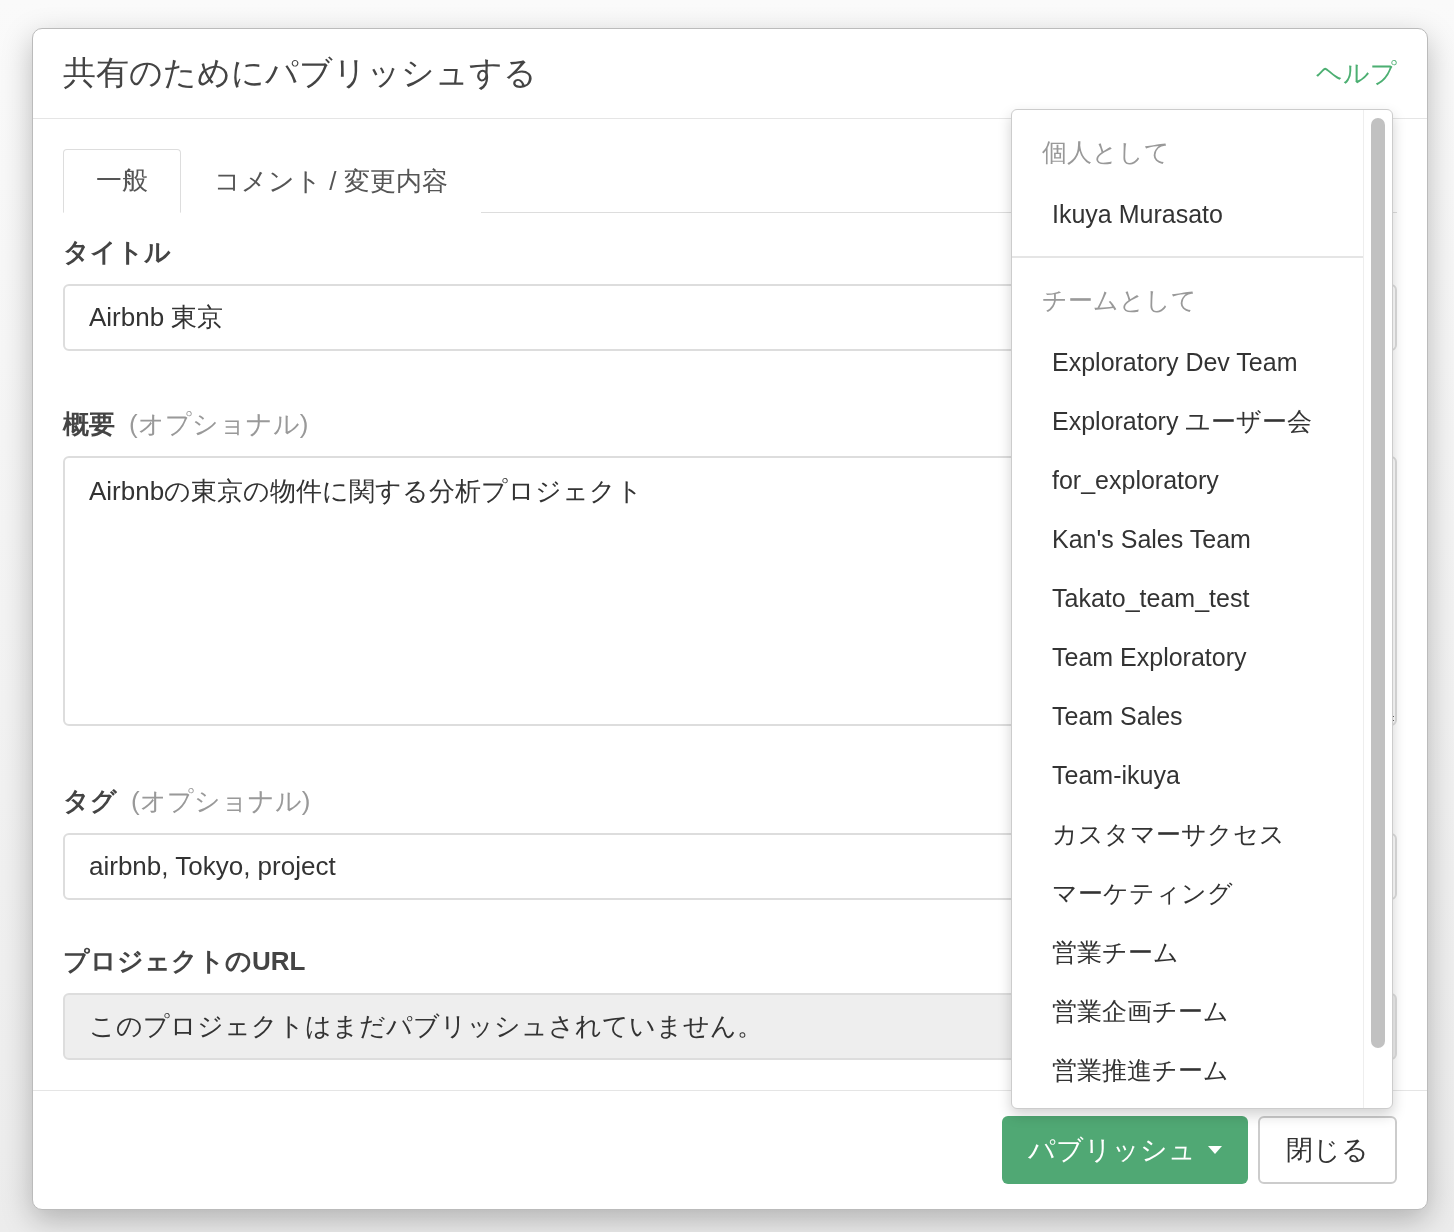  I want to click on menu-header: 個人として, so click(1106, 152).